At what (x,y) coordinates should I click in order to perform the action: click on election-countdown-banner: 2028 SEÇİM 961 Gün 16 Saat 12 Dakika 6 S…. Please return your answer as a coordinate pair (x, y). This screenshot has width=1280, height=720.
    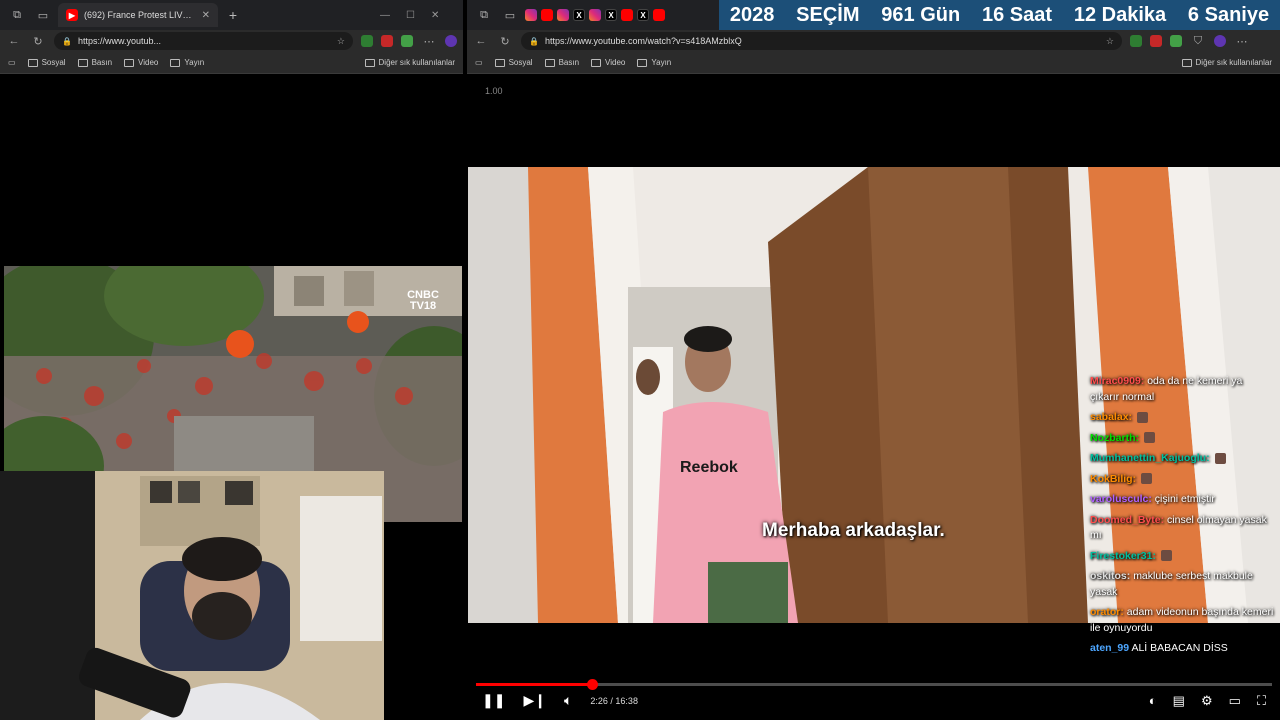
    Looking at the image, I should click on (999, 15).